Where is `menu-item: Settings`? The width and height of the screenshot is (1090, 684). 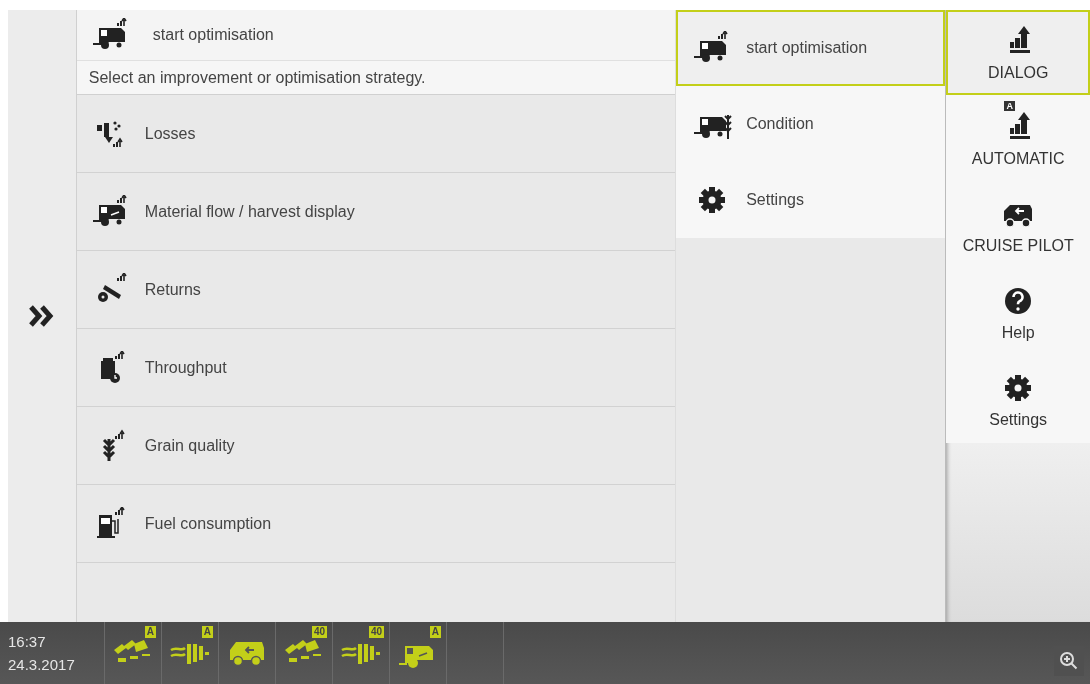 menu-item: Settings is located at coordinates (811, 200).